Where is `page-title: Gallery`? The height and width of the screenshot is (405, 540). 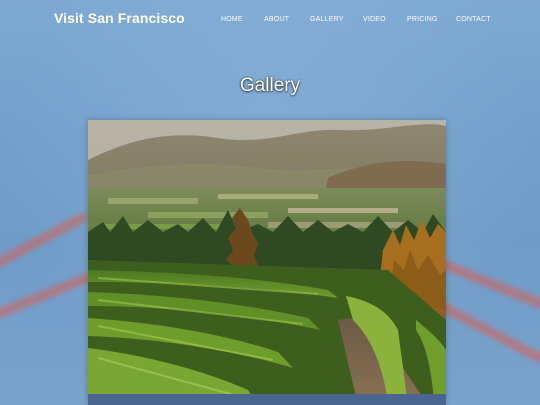
page-title: Gallery is located at coordinates (270, 85).